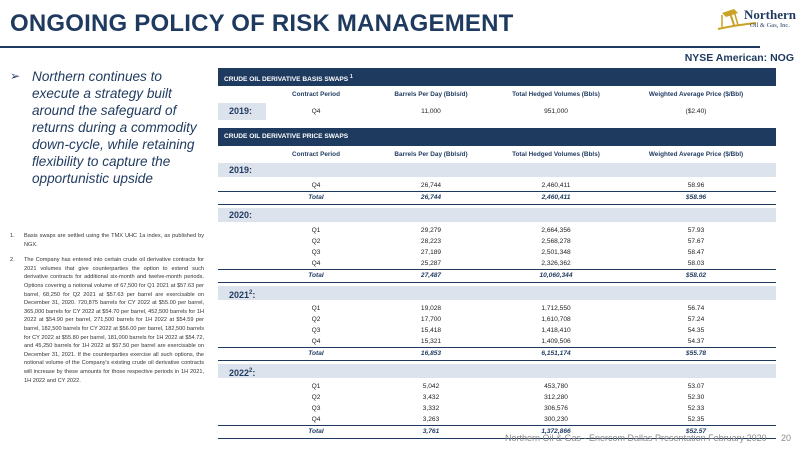 The height and width of the screenshot is (450, 800). Describe the element at coordinates (431, 197) in the screenshot. I see `table-cell: 26,744` at that location.